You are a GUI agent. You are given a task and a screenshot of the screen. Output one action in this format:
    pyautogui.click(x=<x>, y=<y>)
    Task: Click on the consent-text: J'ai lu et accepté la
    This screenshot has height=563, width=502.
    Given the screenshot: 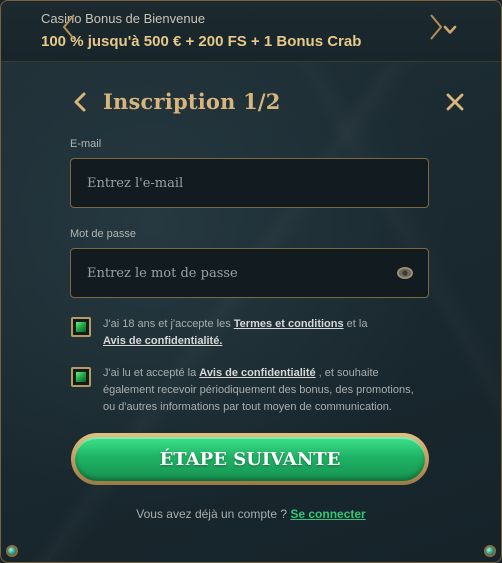 What is the action you would take?
    pyautogui.click(x=151, y=373)
    